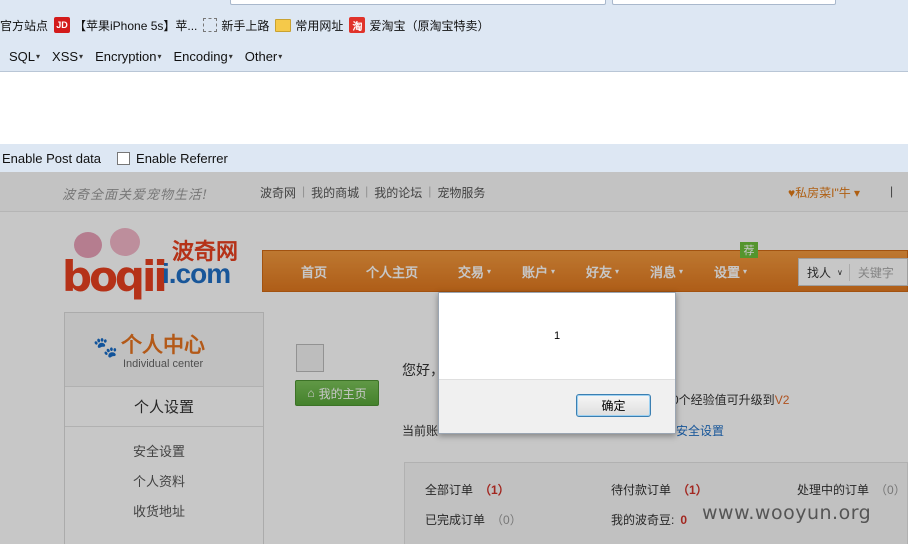 The height and width of the screenshot is (544, 908). I want to click on hackbar-menu-sql: SQL ▾, so click(24, 56).